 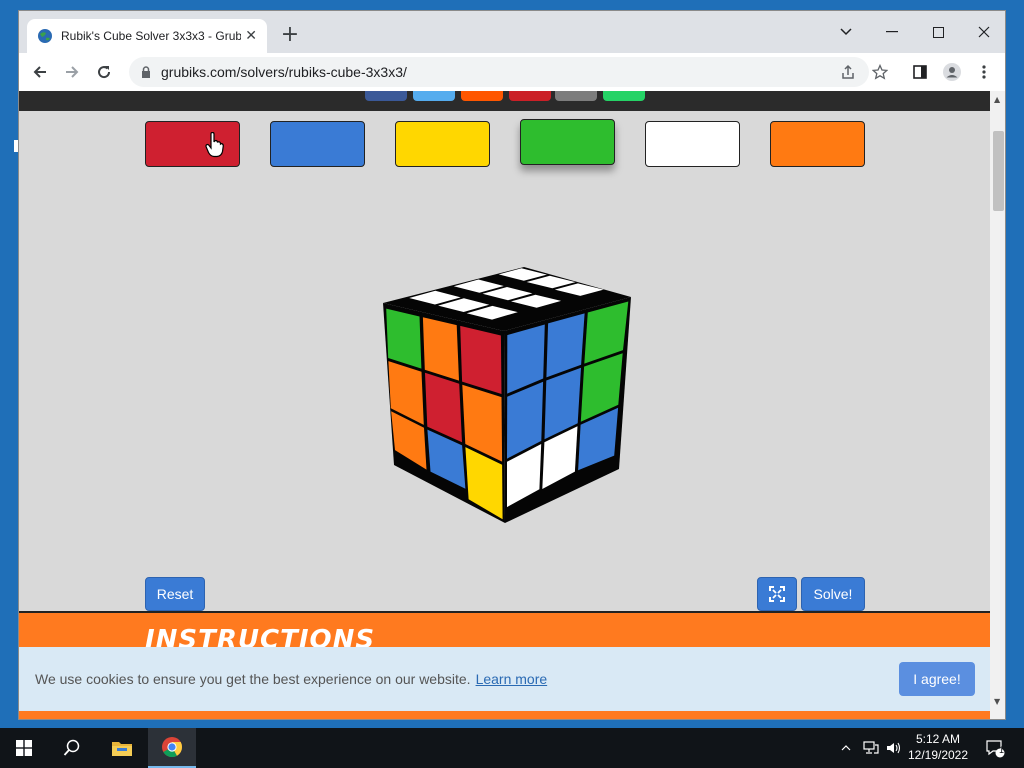 I want to click on maximize-icon, so click(x=938, y=32).